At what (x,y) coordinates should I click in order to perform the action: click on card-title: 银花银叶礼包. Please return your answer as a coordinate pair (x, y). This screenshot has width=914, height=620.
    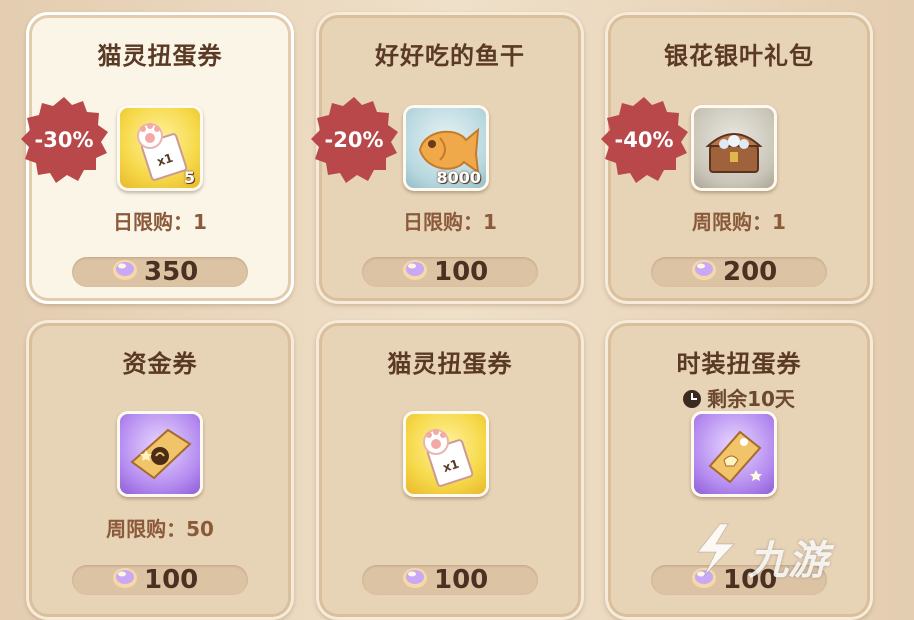
    Looking at the image, I should click on (739, 56).